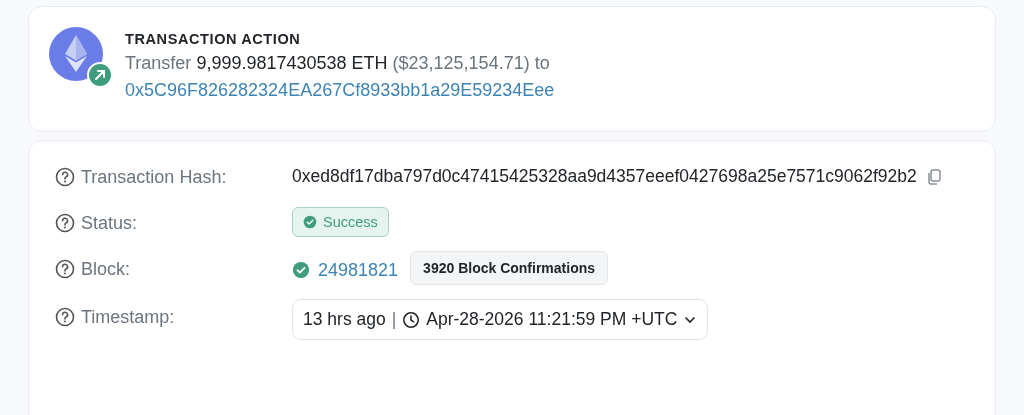 The height and width of the screenshot is (415, 1024). What do you see at coordinates (509, 268) in the screenshot?
I see `confirmations-badge: 3920 Block Confirmations` at bounding box center [509, 268].